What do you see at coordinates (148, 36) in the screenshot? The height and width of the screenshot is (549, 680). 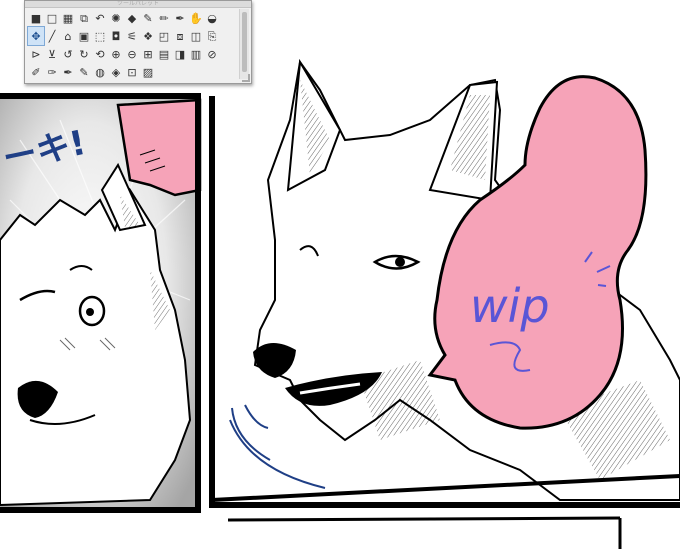 I see `auto-select-icon: ❖` at bounding box center [148, 36].